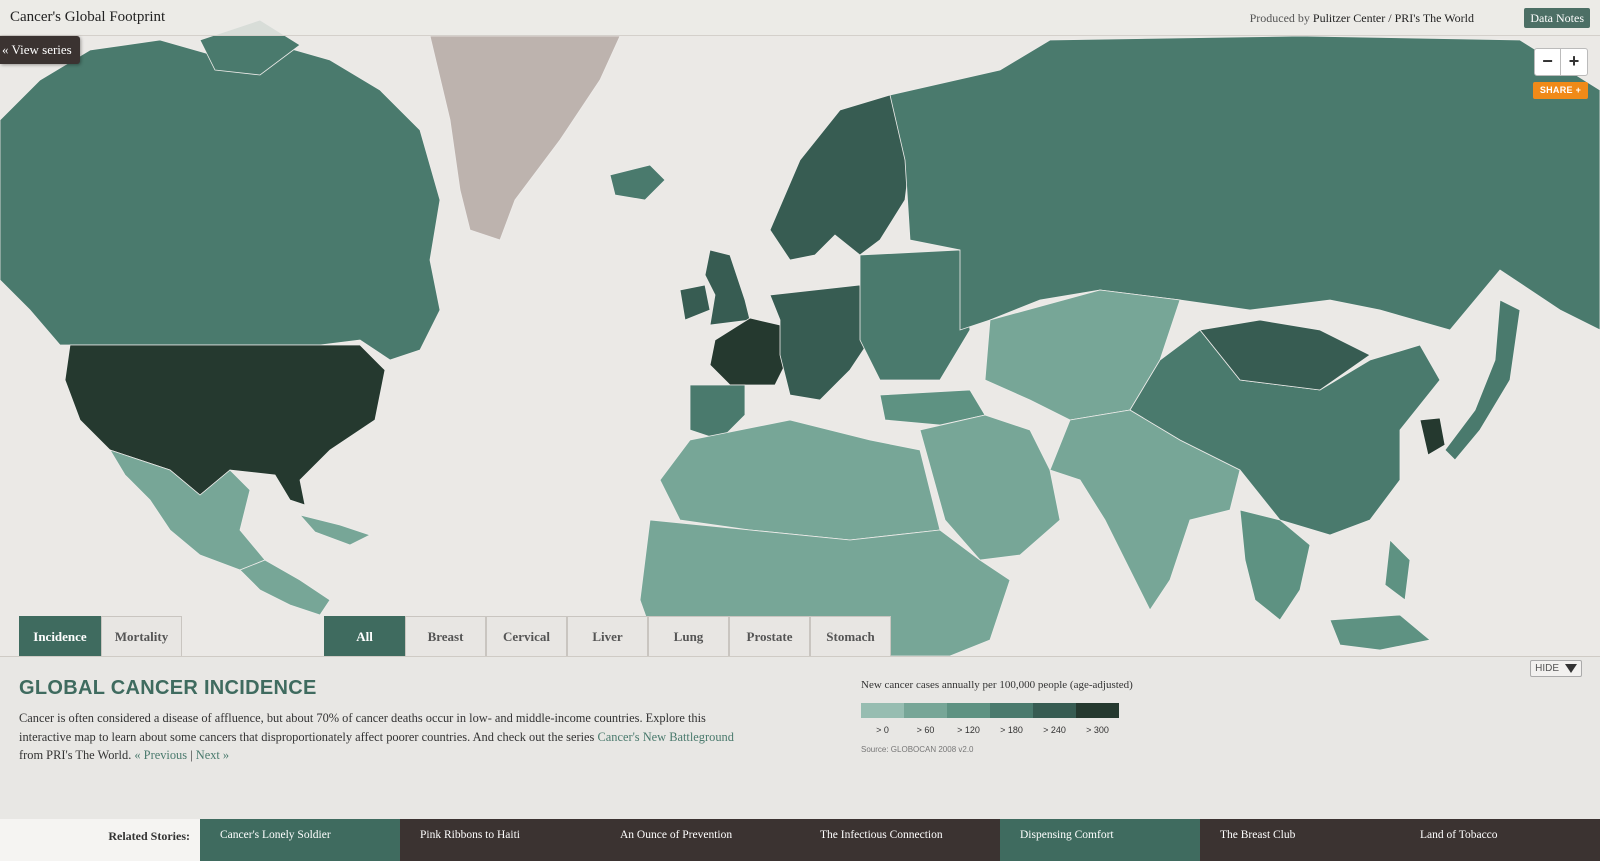 Image resolution: width=1600 pixels, height=861 pixels. Describe the element at coordinates (925, 730) in the screenshot. I see `legend-label: > 60` at that location.